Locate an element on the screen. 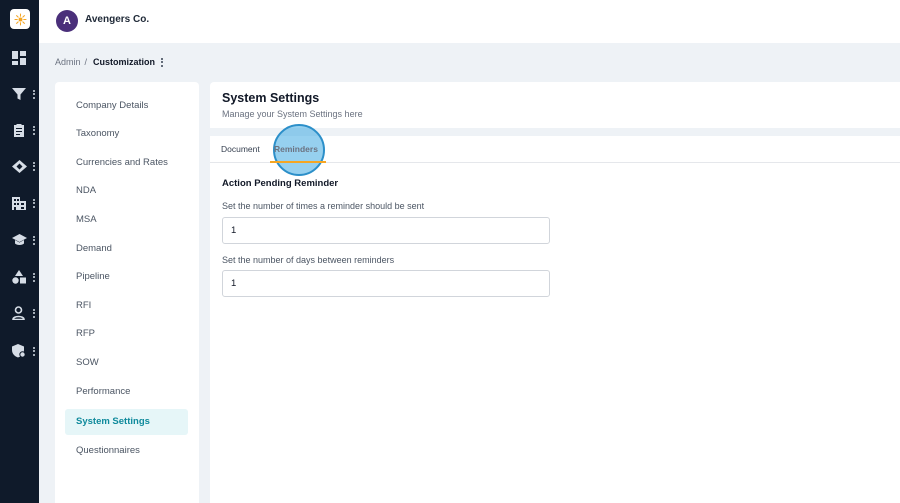 Image resolution: width=900 pixels, height=503 pixels. section-title: Action Pending Reminder is located at coordinates (280, 183).